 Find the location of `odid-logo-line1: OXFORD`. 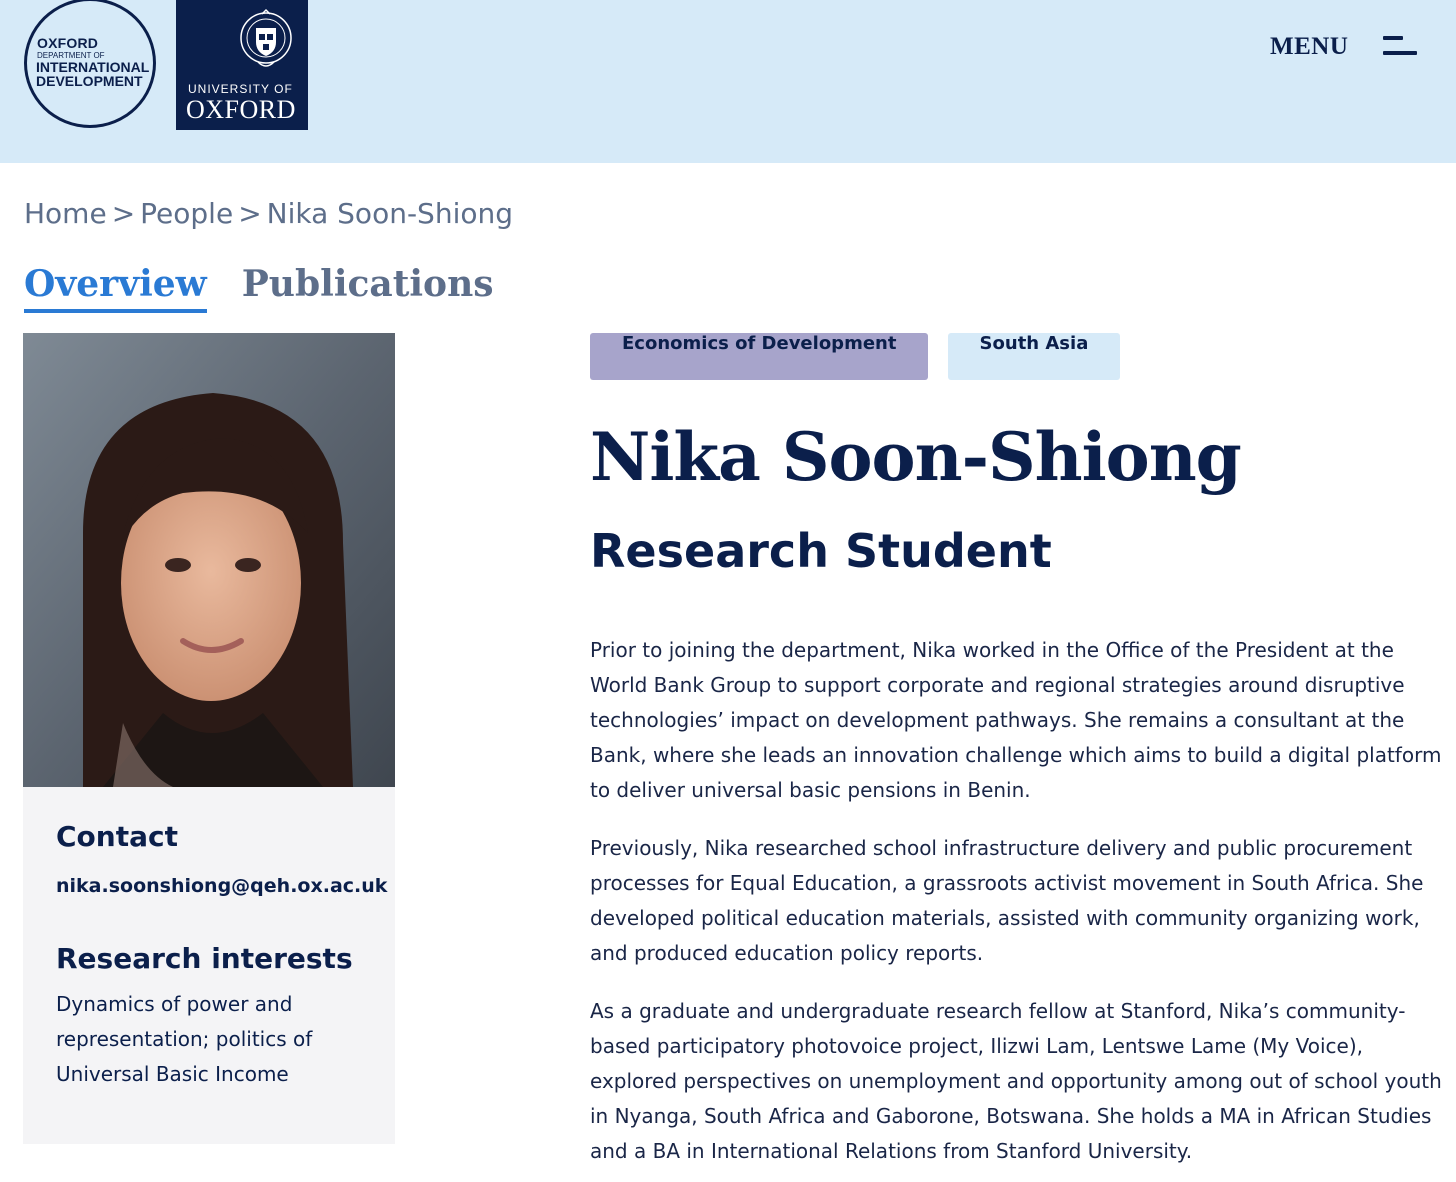

odid-logo-line1: OXFORD is located at coordinates (68, 43).